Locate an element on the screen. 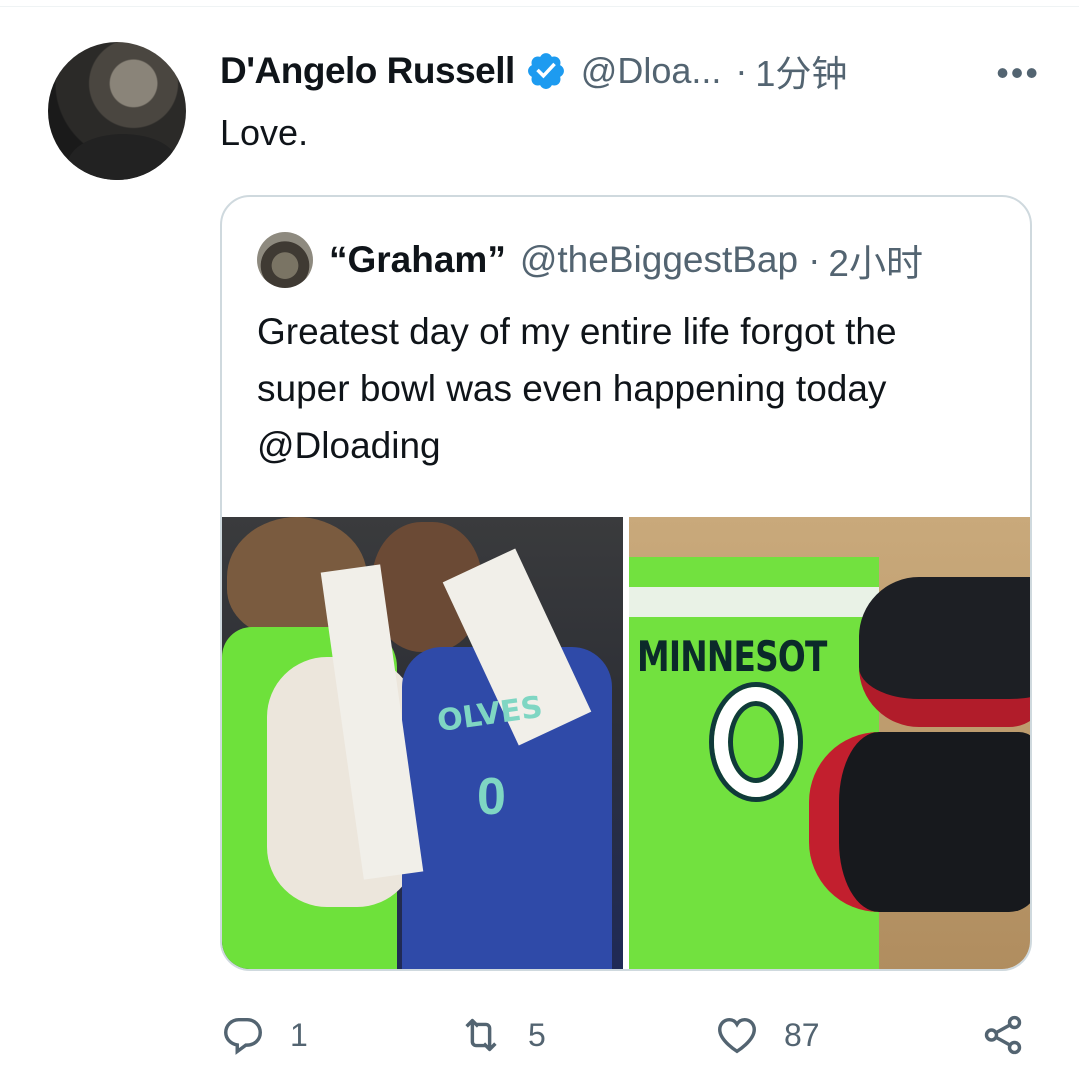 The image size is (1079, 1090). reply-button: 1 is located at coordinates (264, 1035).